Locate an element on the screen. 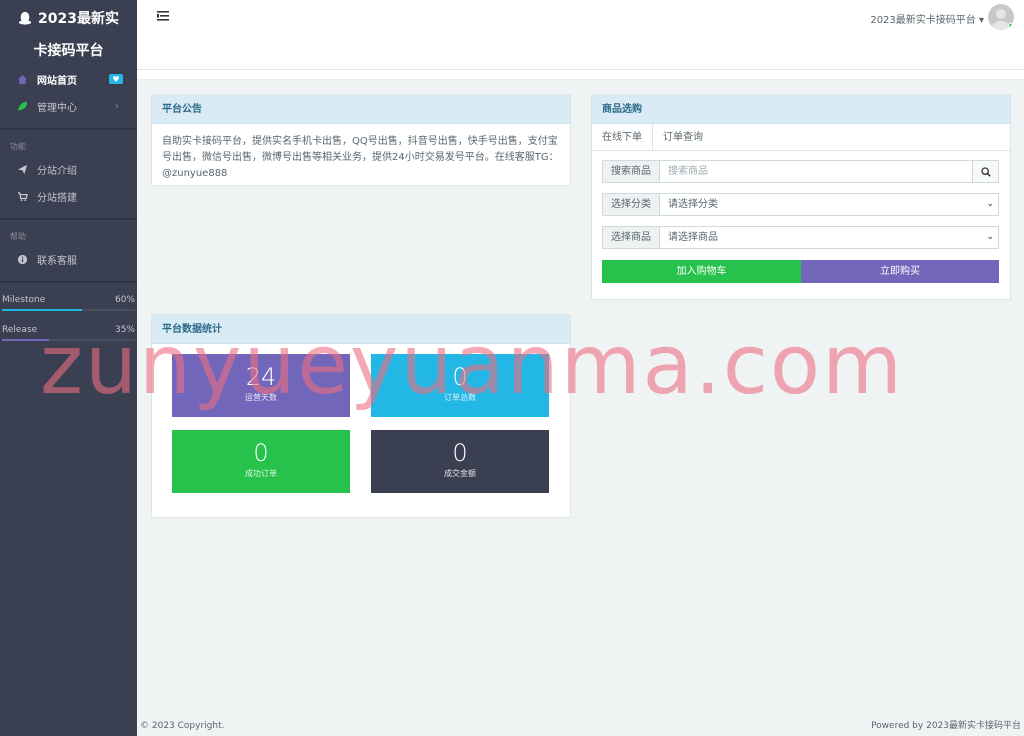 The image size is (1024, 736). footer-copyright: © 2023 Copyright. is located at coordinates (182, 726).